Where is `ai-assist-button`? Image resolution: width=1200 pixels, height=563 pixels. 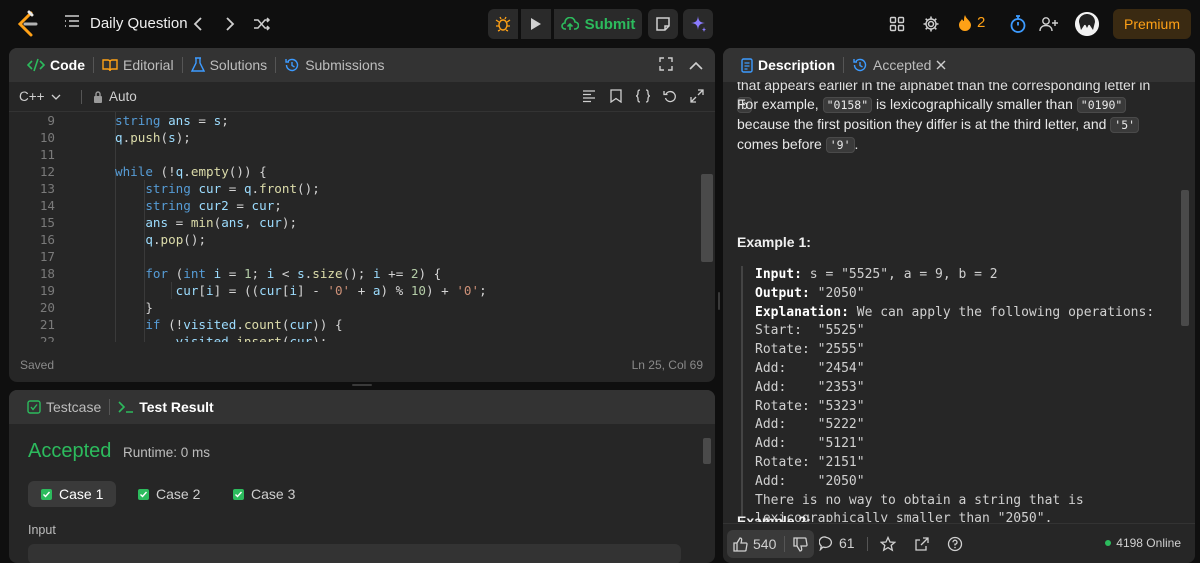
ai-assist-button is located at coordinates (698, 24).